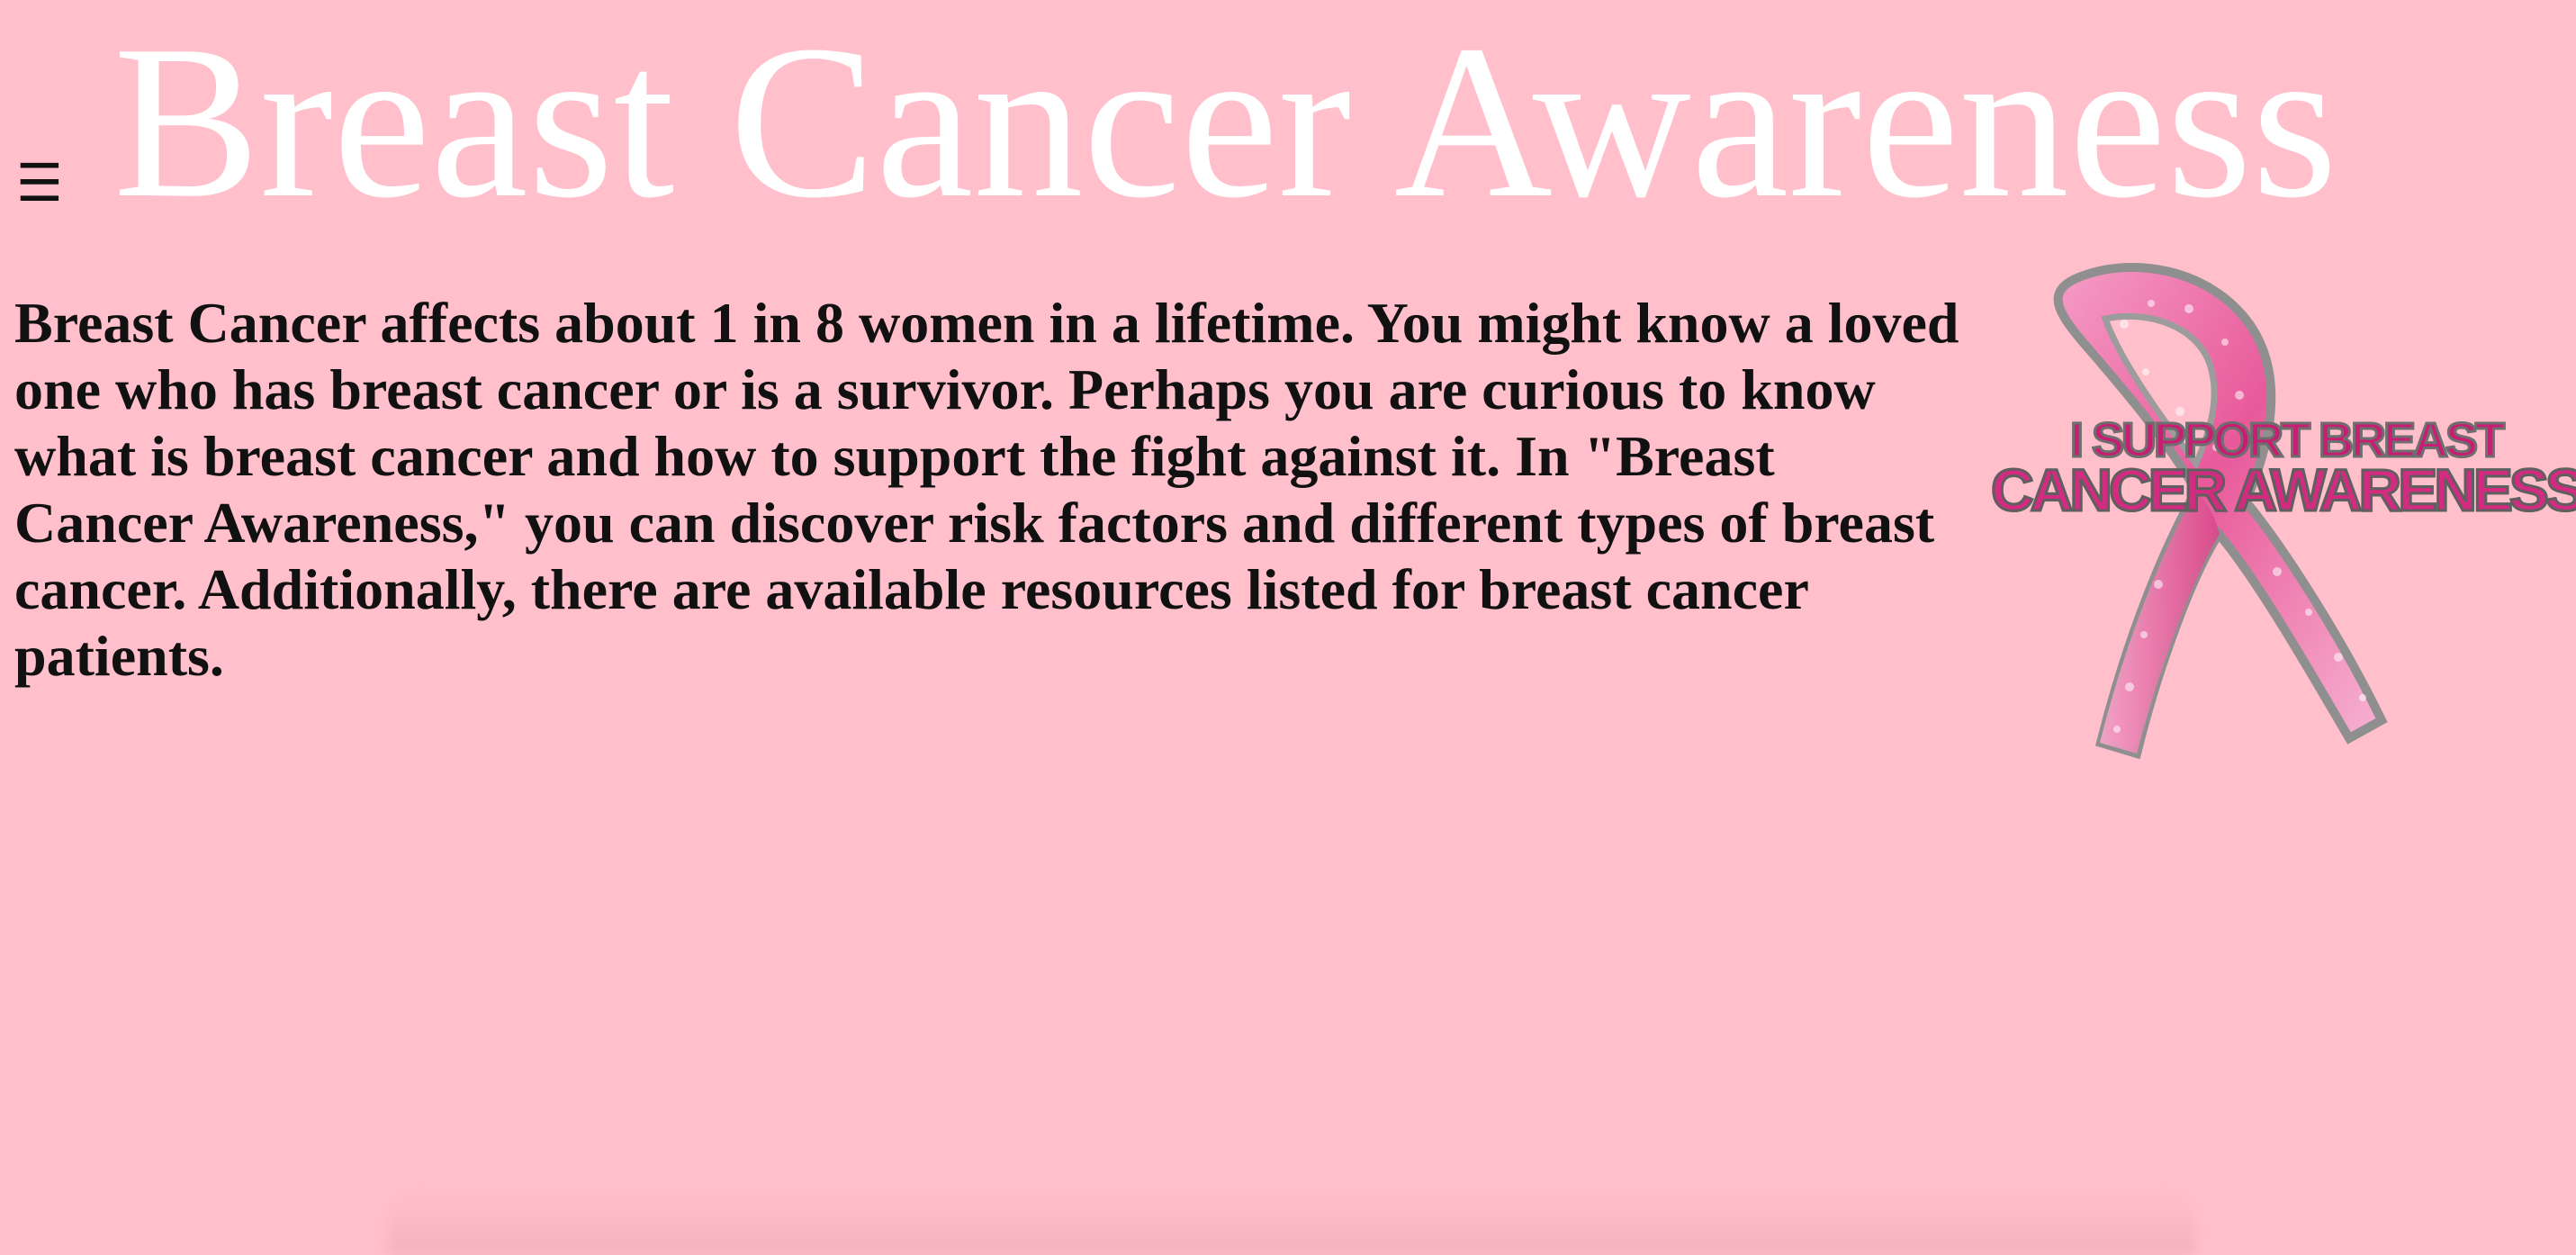  I want to click on bottom-shadow, so click(1291, 1221).